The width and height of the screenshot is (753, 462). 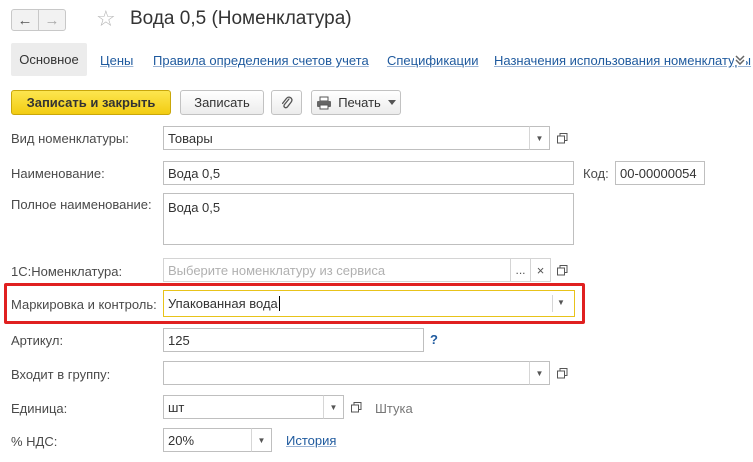 What do you see at coordinates (81, 204) in the screenshot?
I see `full-name-label: Полное наименование:` at bounding box center [81, 204].